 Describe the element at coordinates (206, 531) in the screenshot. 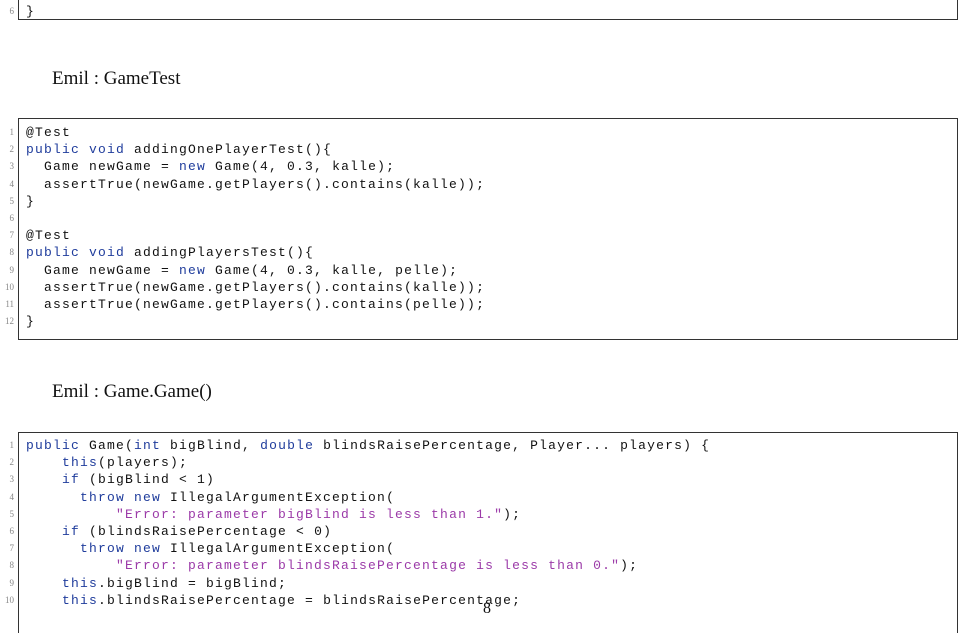

I see `code-text: (blindsRaisePercentage < 0)` at that location.